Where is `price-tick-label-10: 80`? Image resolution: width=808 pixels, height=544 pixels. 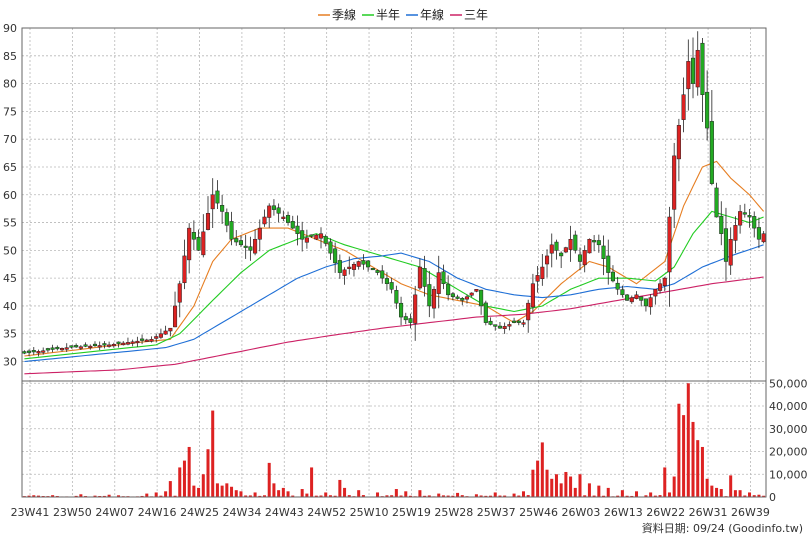 price-tick-label-10: 80 is located at coordinates (10, 84).